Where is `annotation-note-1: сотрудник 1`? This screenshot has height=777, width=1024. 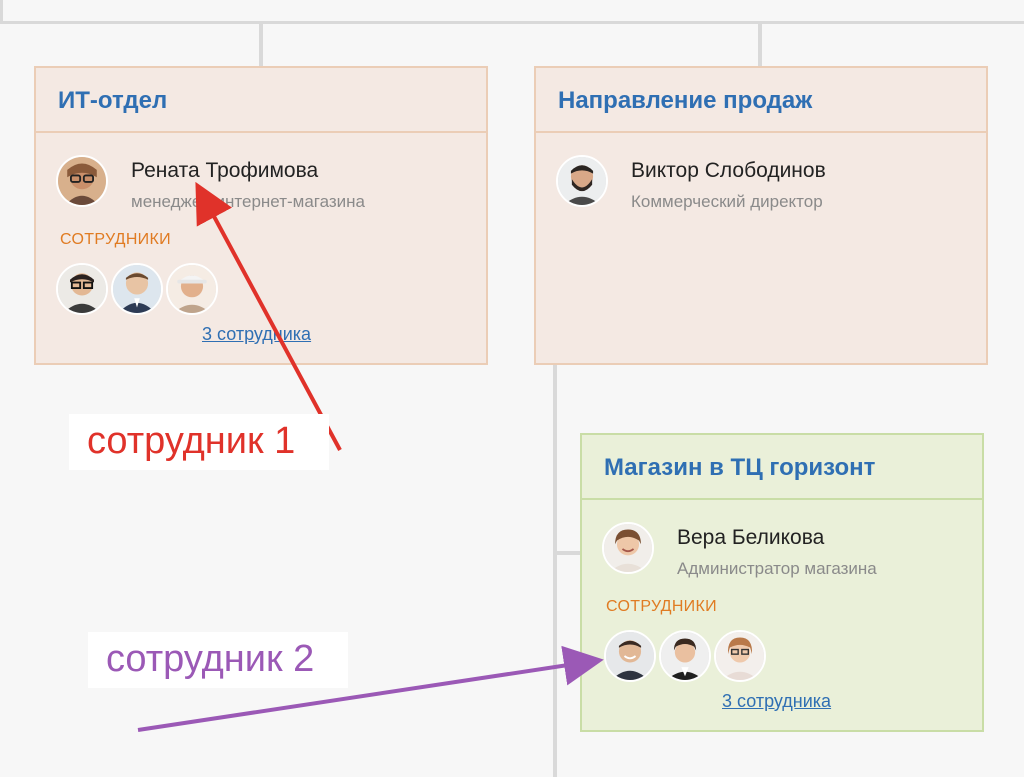
annotation-note-1: сотрудник 1 is located at coordinates (199, 442).